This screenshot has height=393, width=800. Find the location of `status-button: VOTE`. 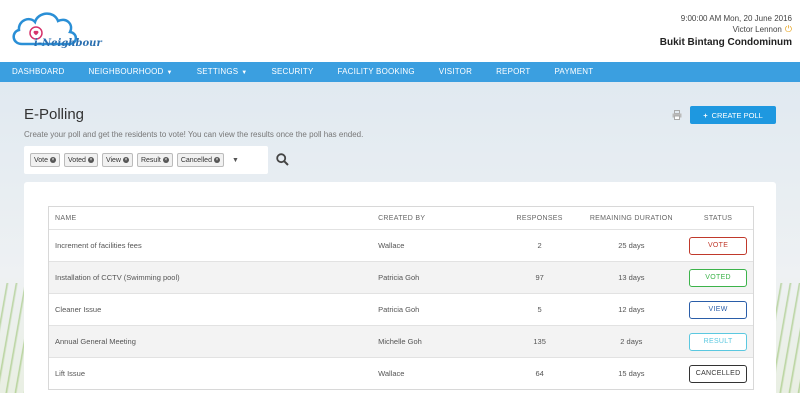

status-button: VOTE is located at coordinates (718, 245).